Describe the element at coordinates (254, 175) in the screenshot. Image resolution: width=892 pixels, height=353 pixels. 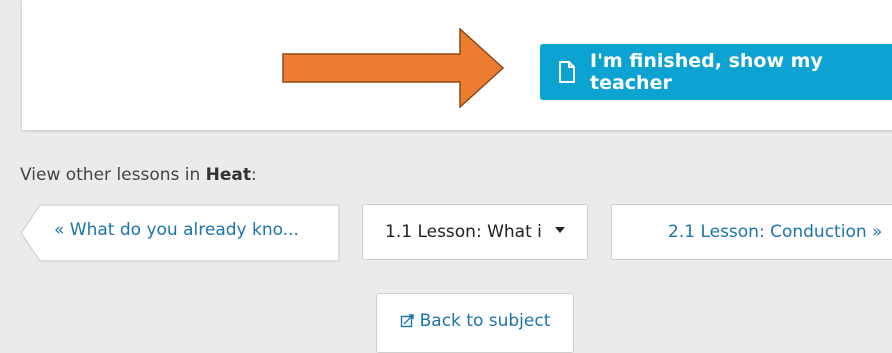
I see `other-lessons-suffix: :` at that location.